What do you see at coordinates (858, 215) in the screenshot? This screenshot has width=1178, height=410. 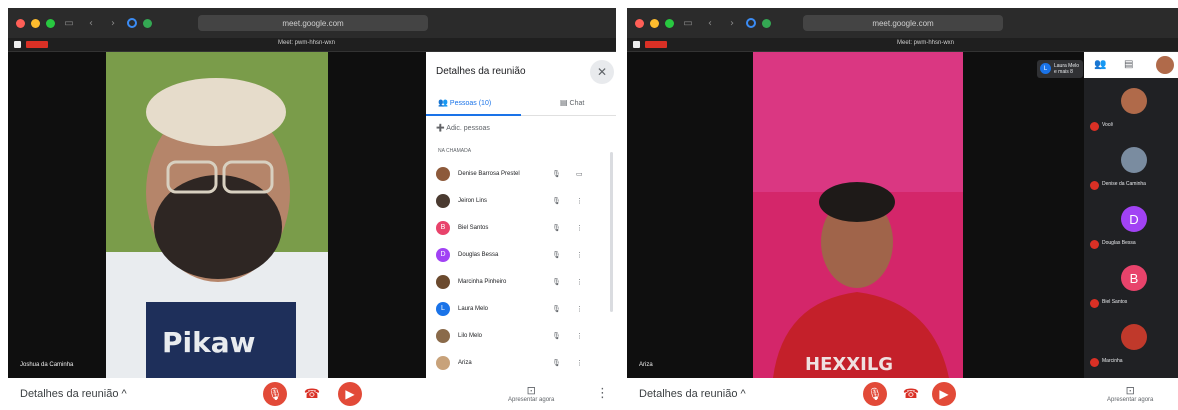 I see `participant-video-feed: HEXXILG` at bounding box center [858, 215].